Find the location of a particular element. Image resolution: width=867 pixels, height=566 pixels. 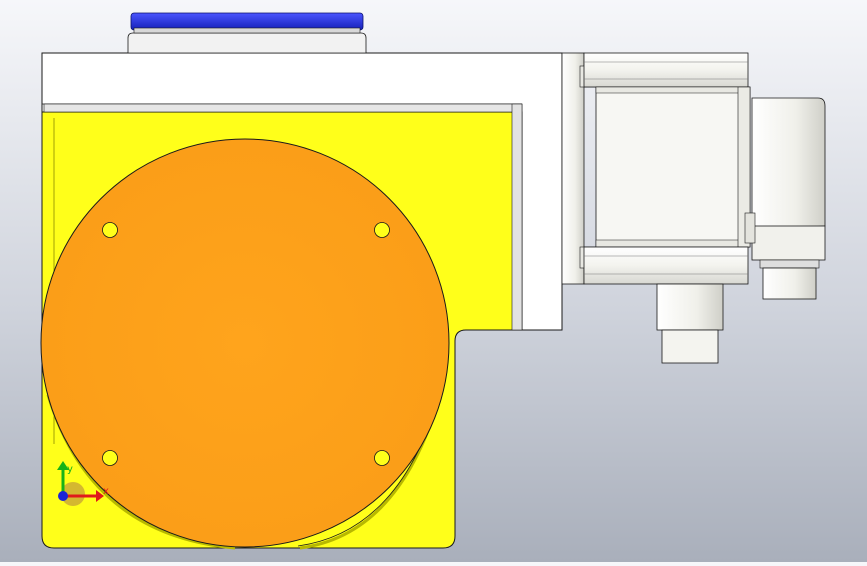

cover-cap is located at coordinates (247, 33).